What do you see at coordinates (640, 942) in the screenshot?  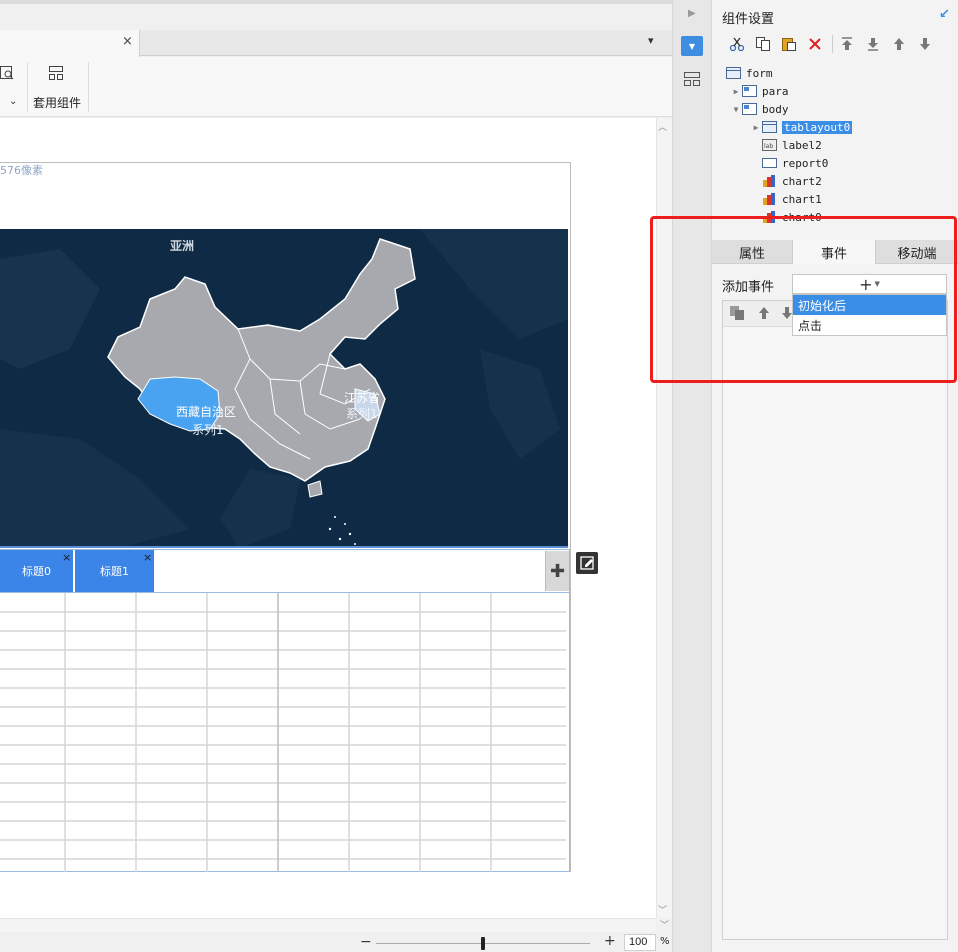 I see `zoom-level-input: 100` at bounding box center [640, 942].